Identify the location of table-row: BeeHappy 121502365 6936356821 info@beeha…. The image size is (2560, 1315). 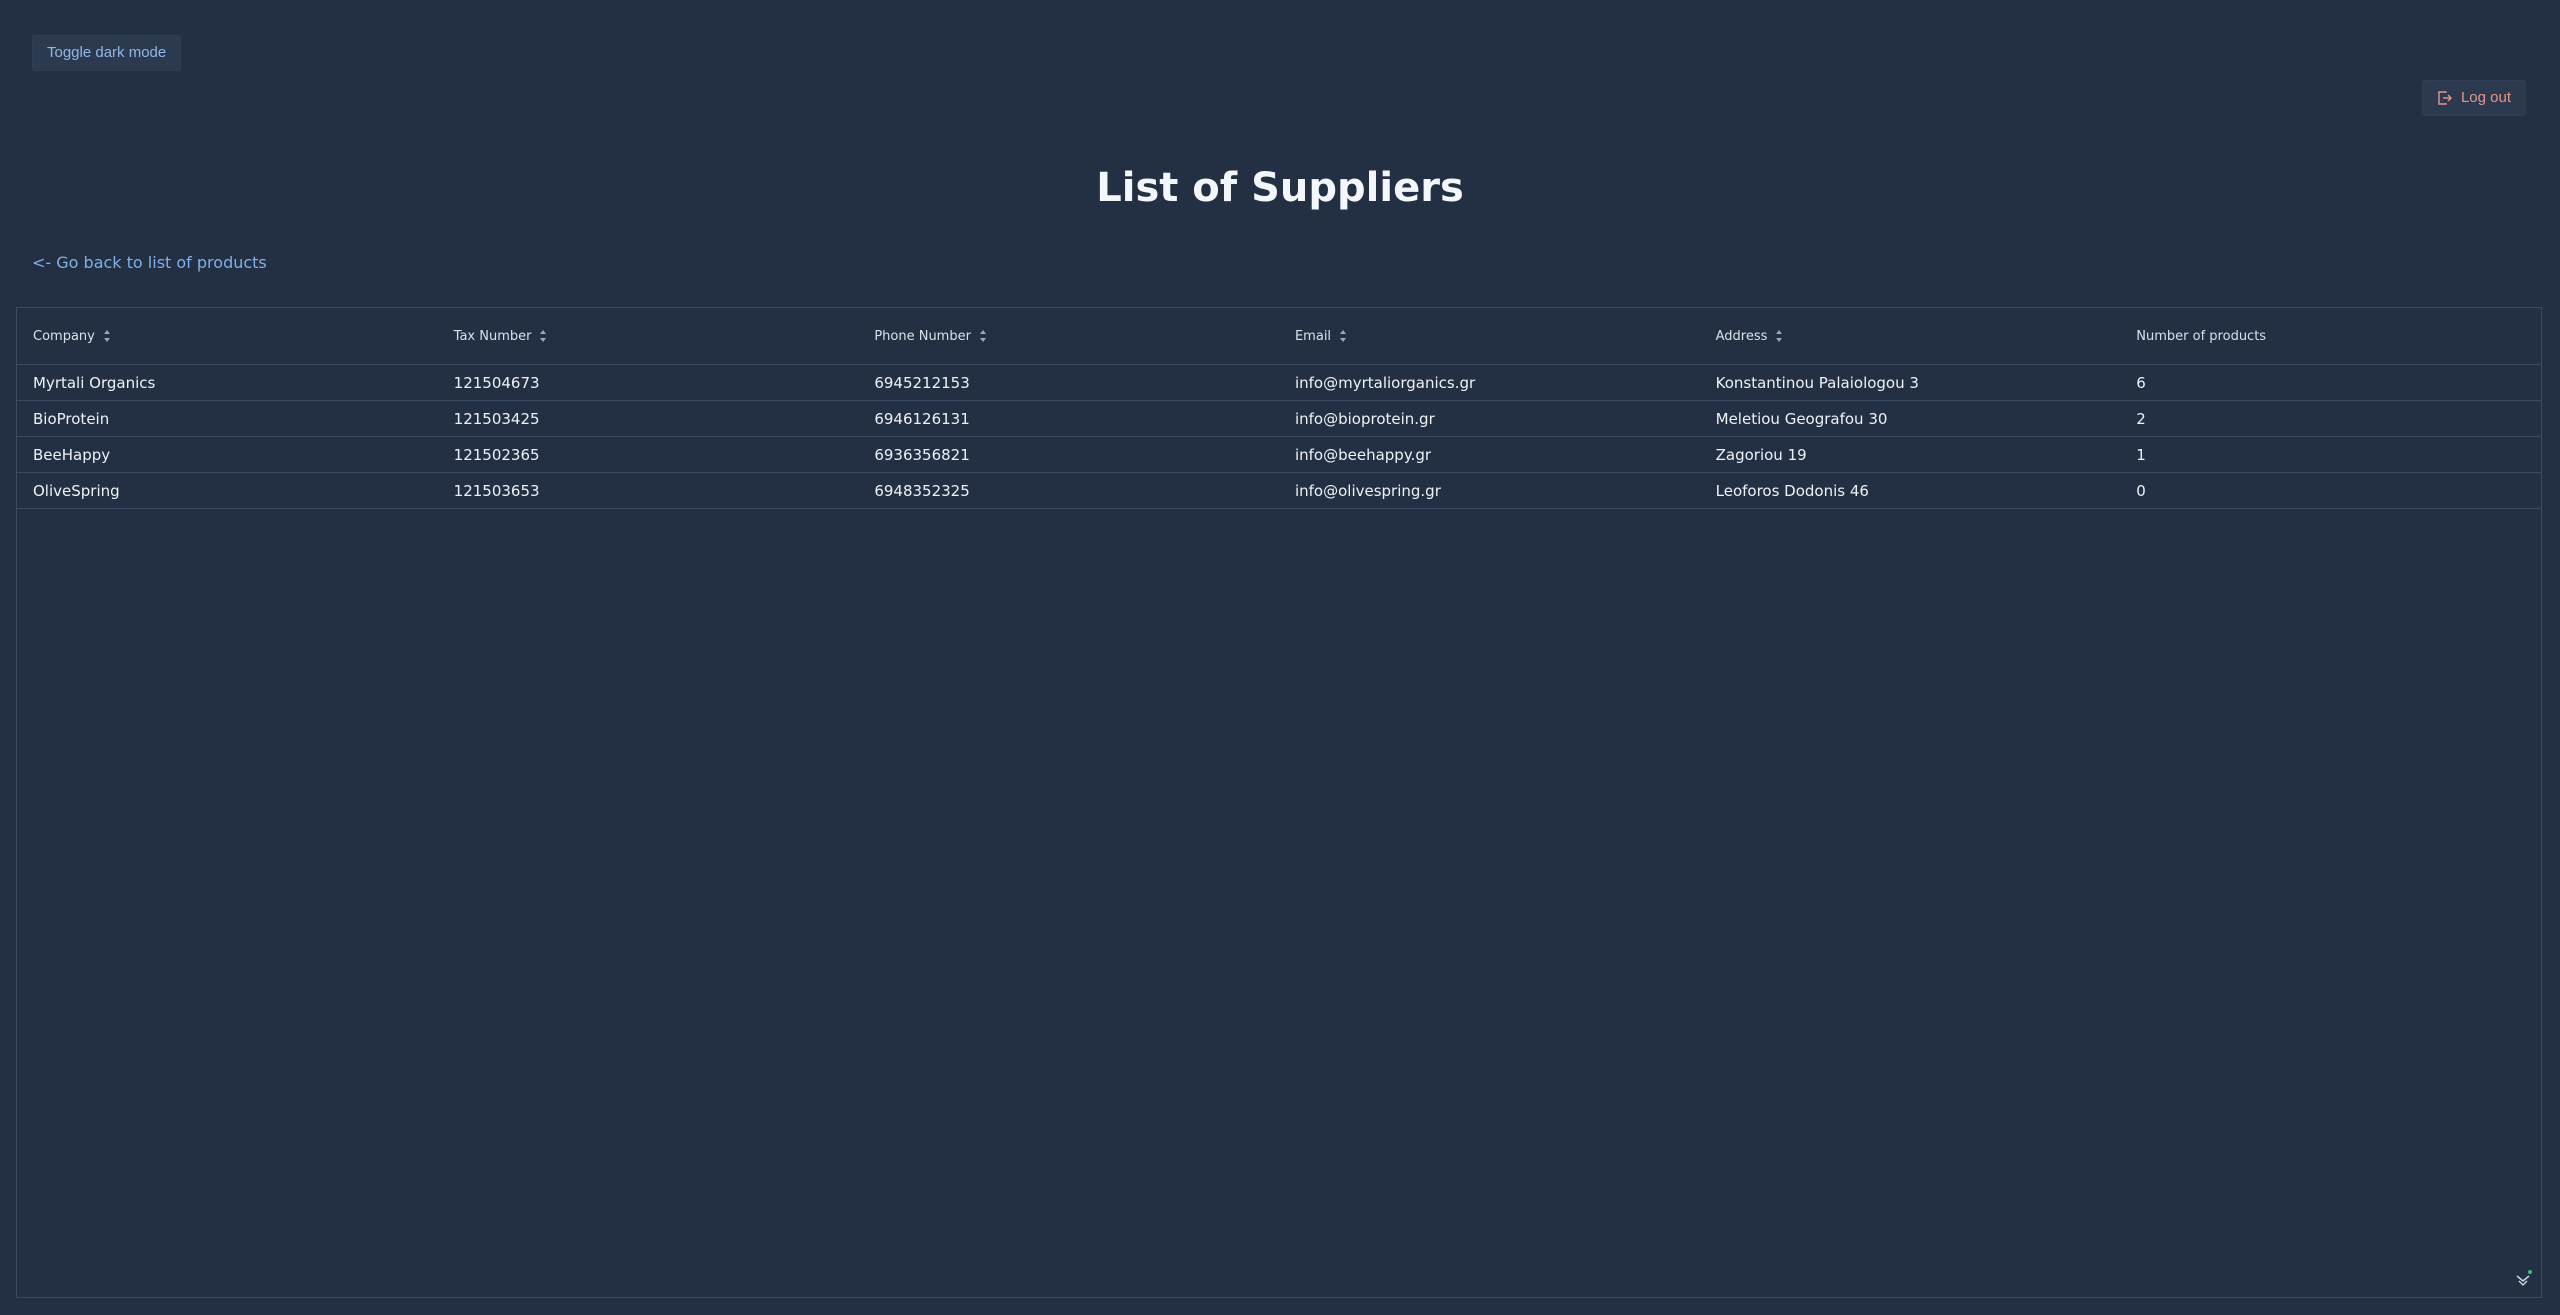
(1279, 454).